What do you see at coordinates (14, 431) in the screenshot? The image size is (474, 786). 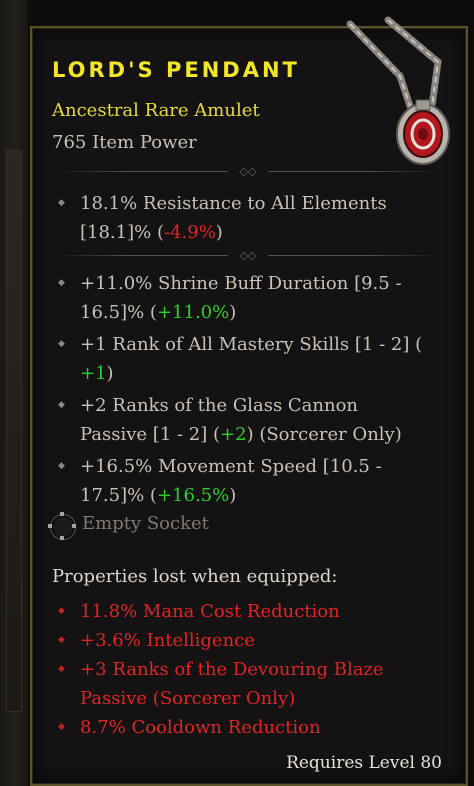 I see `background-rail` at bounding box center [14, 431].